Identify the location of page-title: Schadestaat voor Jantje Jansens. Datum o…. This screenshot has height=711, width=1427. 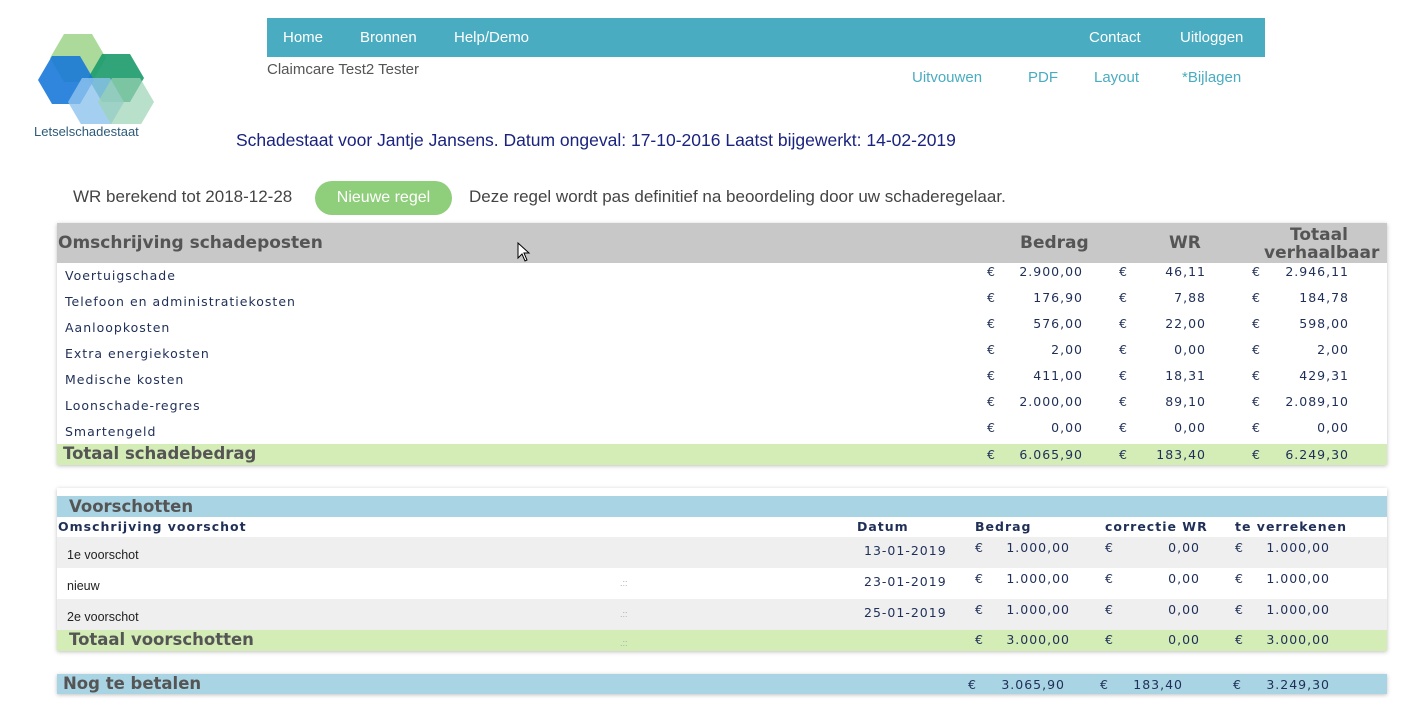
(596, 140).